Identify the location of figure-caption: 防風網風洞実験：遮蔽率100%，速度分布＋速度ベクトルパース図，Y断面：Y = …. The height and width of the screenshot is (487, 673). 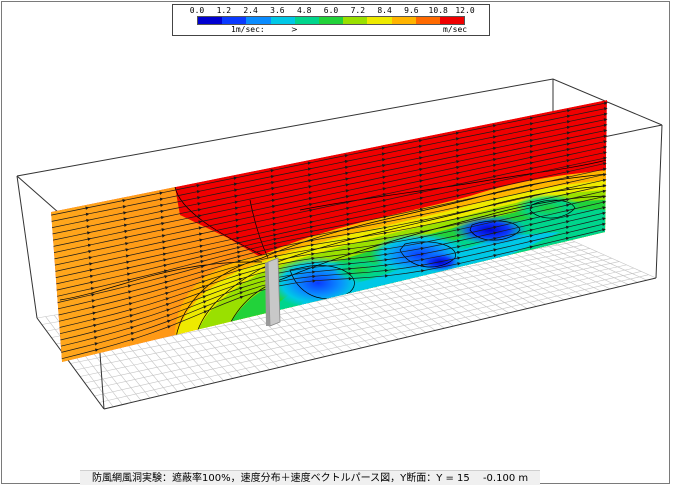
(310, 477).